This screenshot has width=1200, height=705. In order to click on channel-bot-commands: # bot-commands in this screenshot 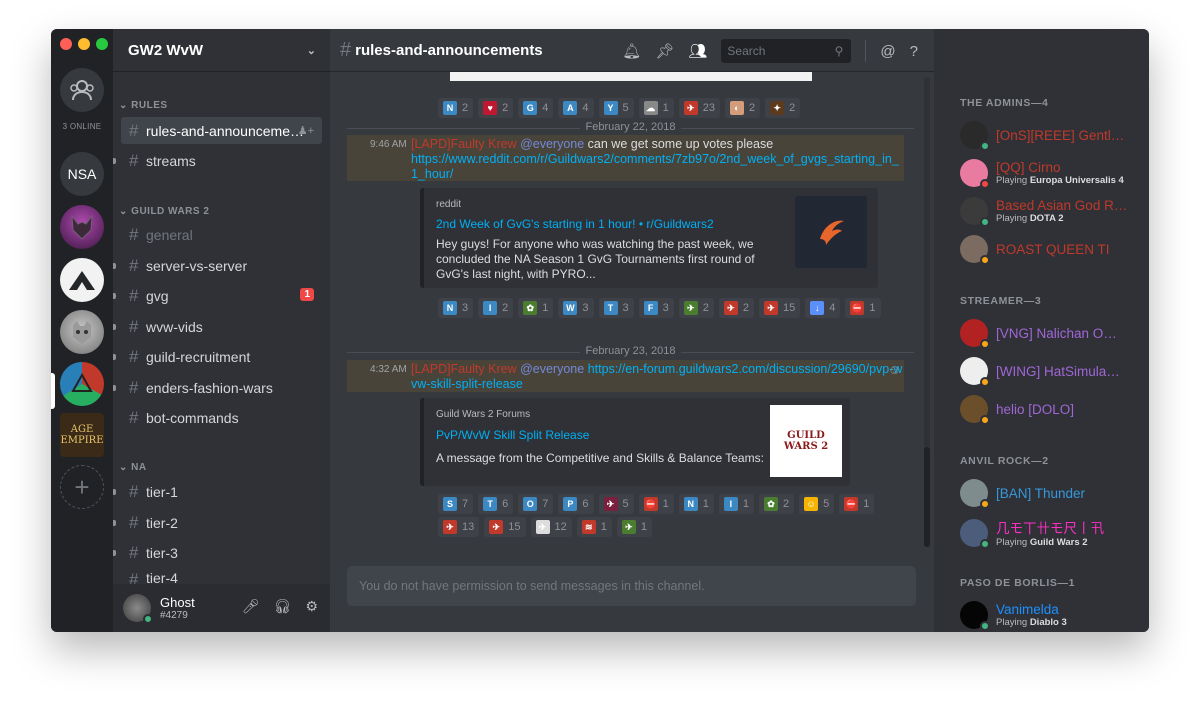, I will do `click(221, 417)`.